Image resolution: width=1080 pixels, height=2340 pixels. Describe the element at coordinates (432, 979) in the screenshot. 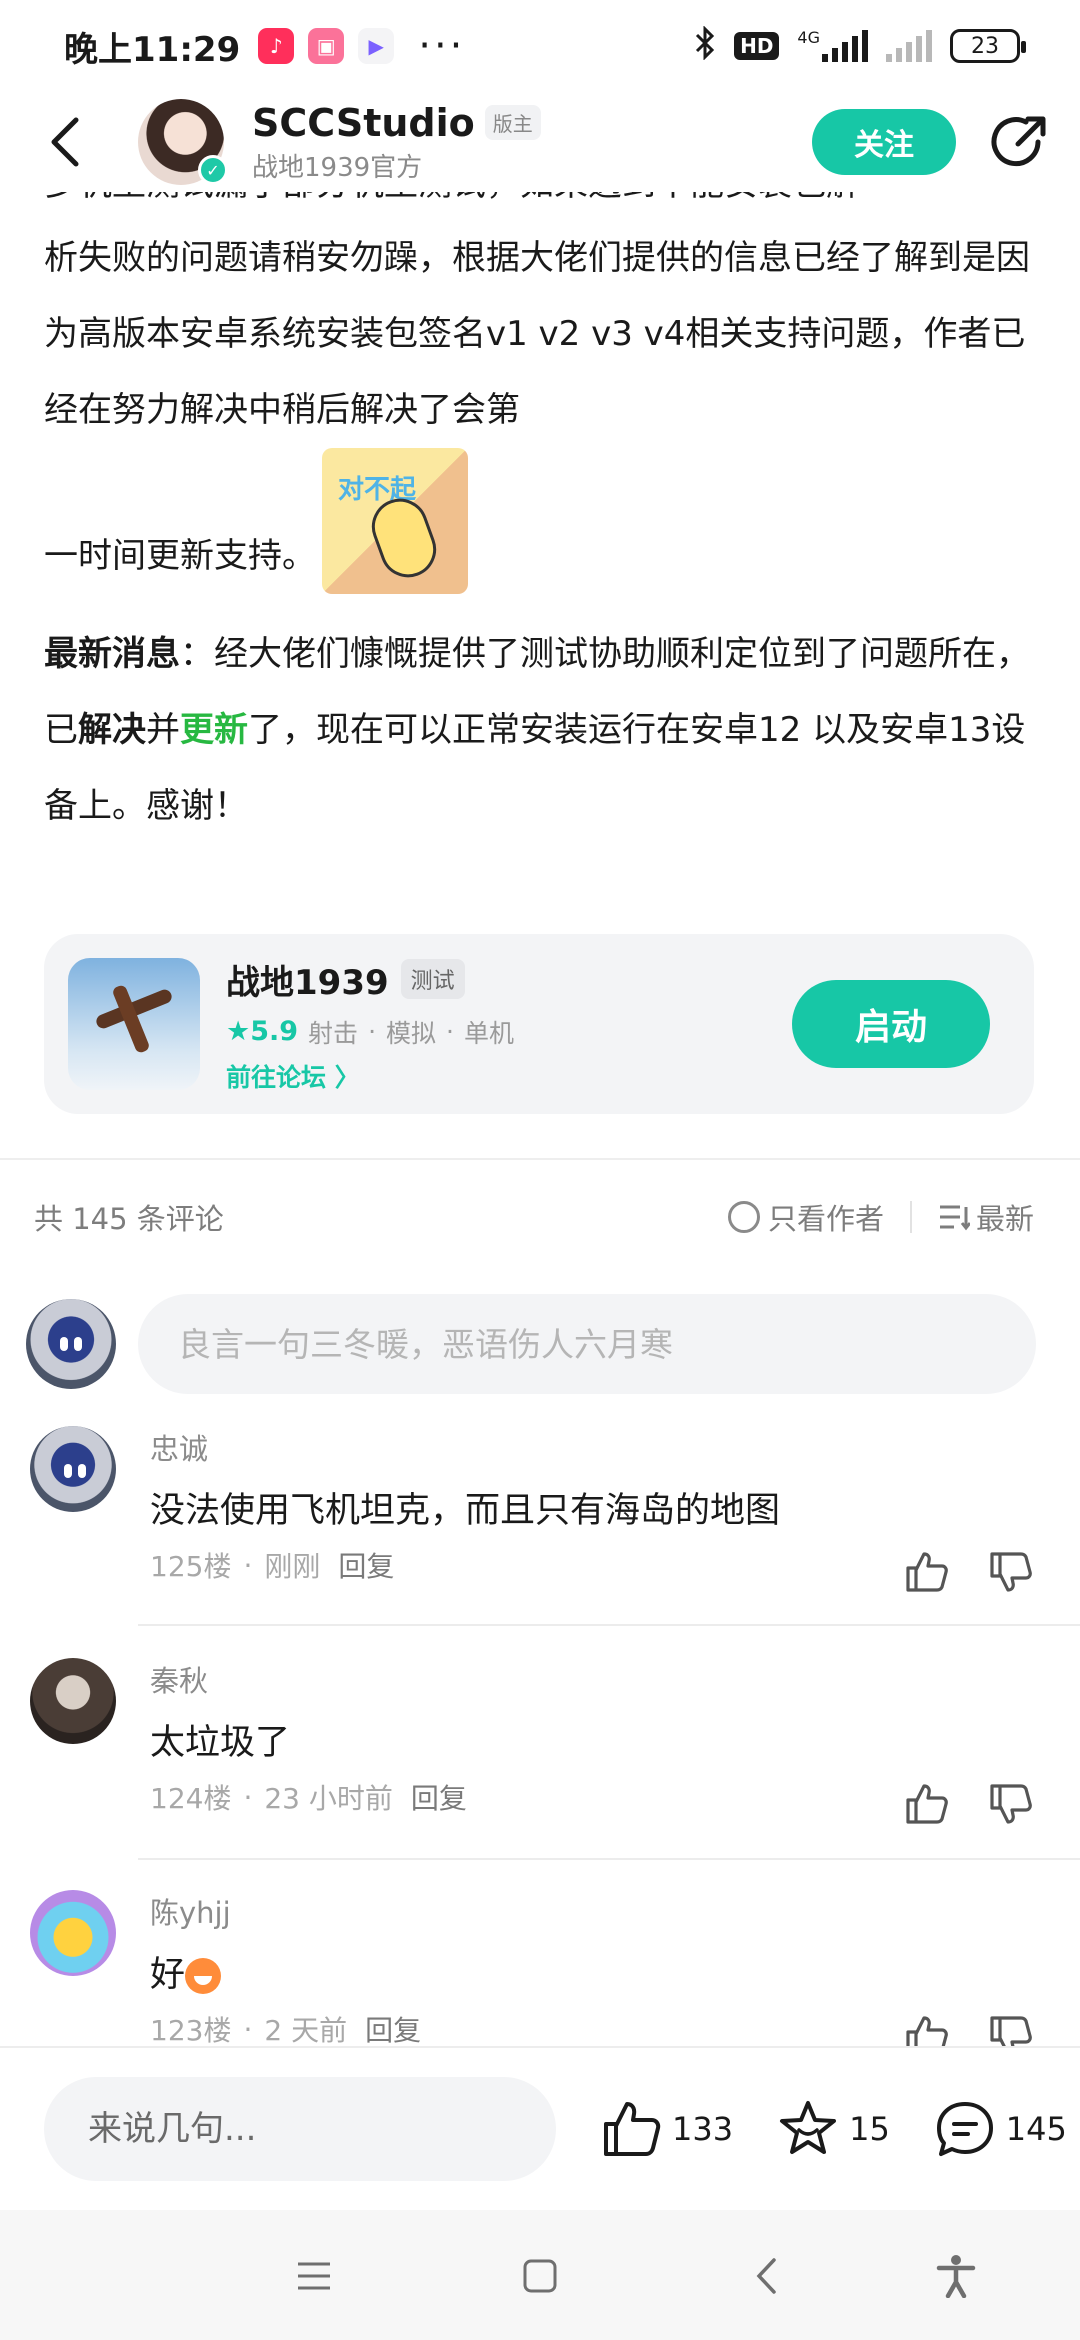

I see `test-badge: 测试` at that location.